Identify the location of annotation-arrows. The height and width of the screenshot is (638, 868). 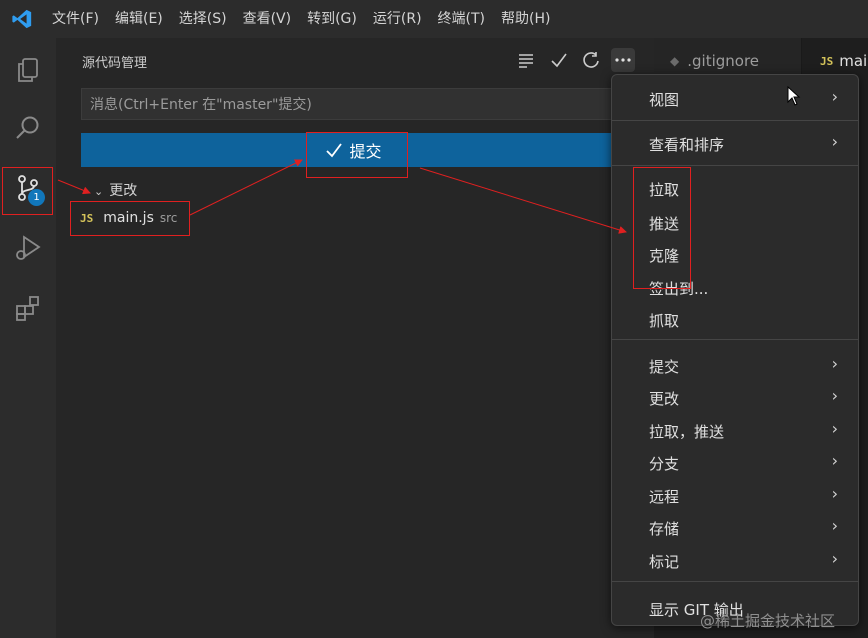
(342, 196).